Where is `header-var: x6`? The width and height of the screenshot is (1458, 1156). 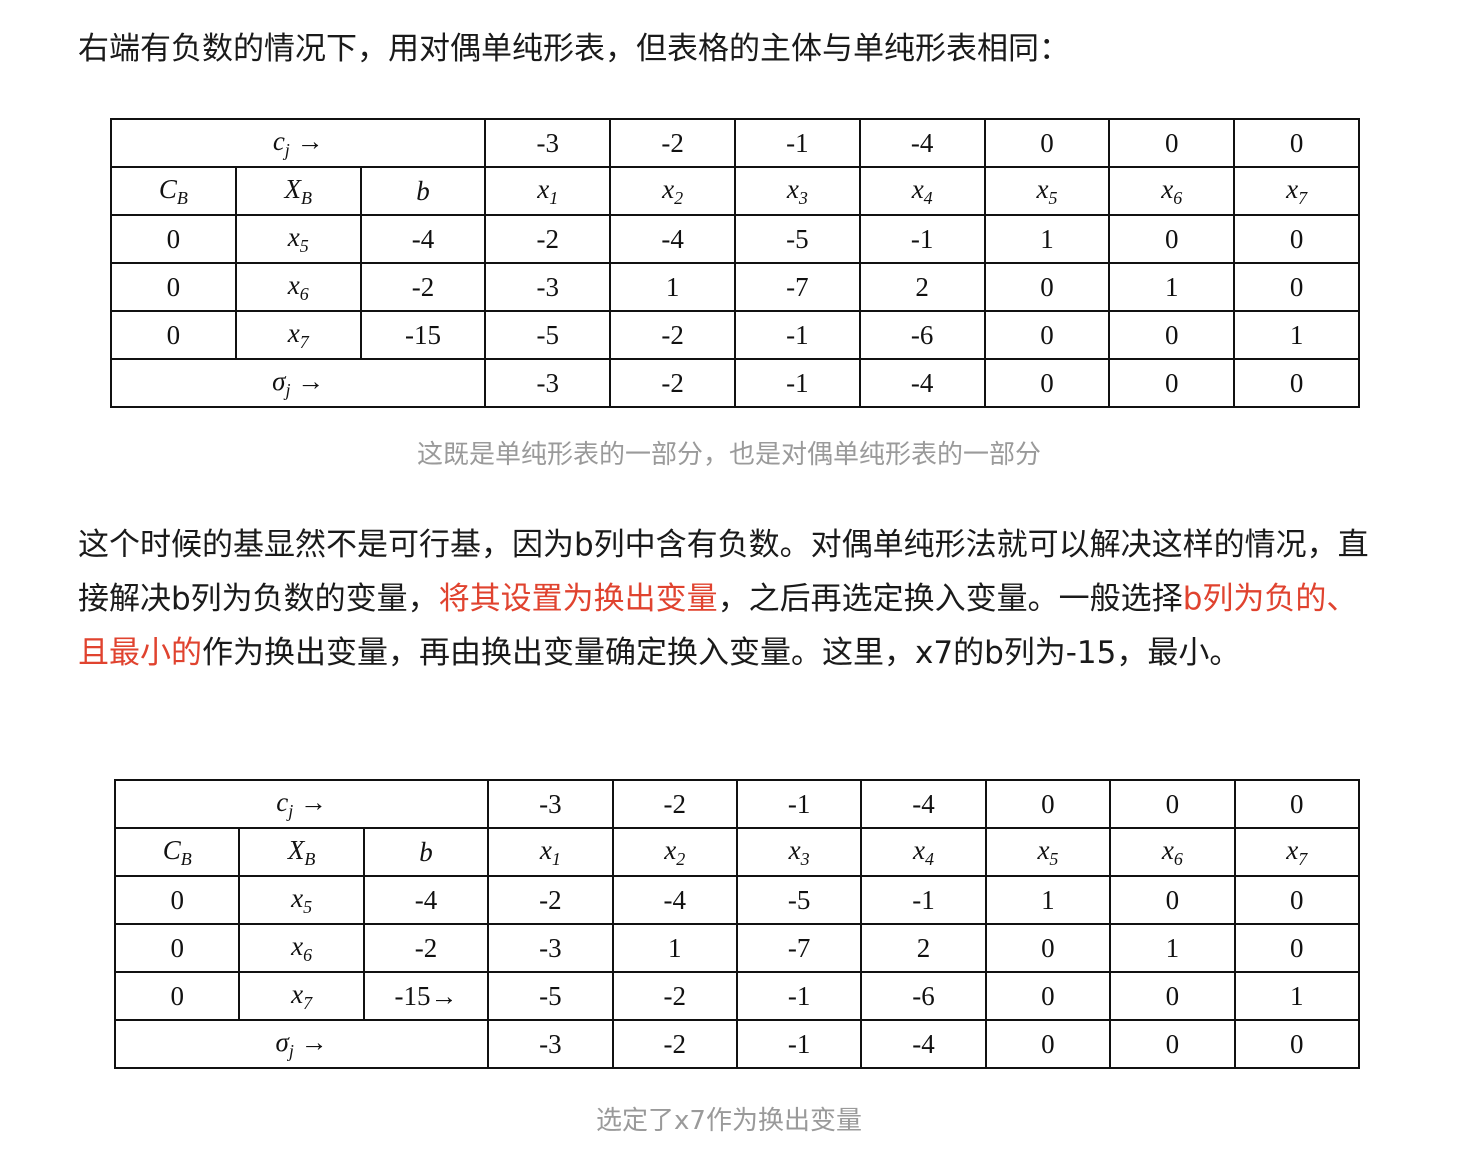
header-var: x6 is located at coordinates (1172, 191).